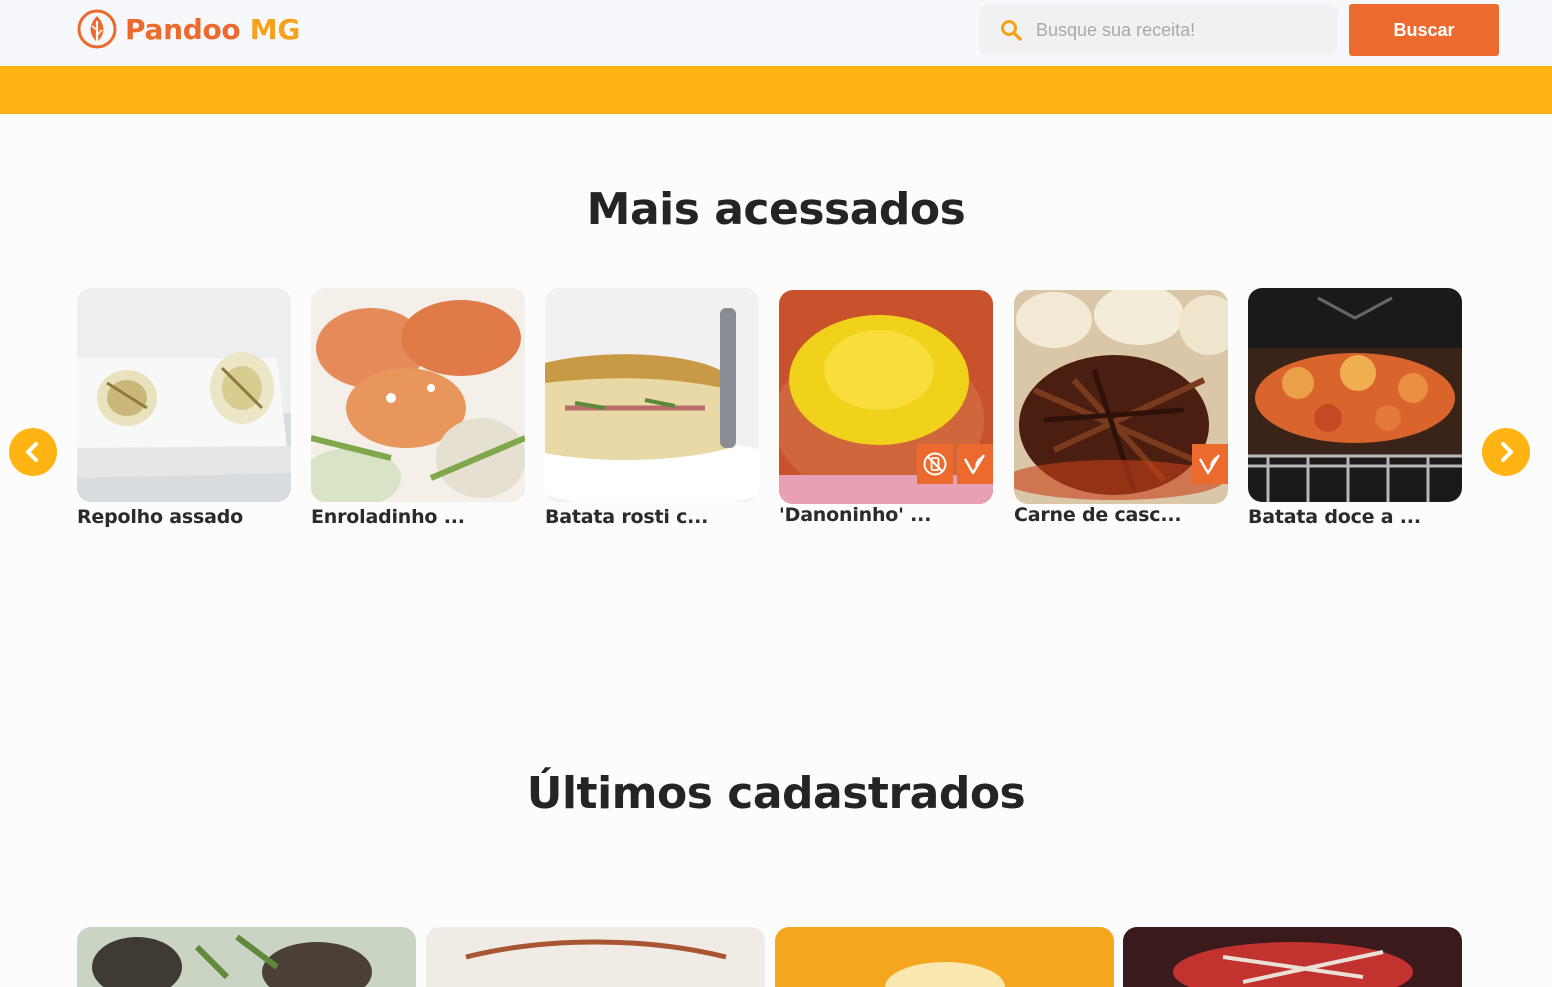 This screenshot has width=1552, height=987. I want to click on search-input, so click(1181, 30).